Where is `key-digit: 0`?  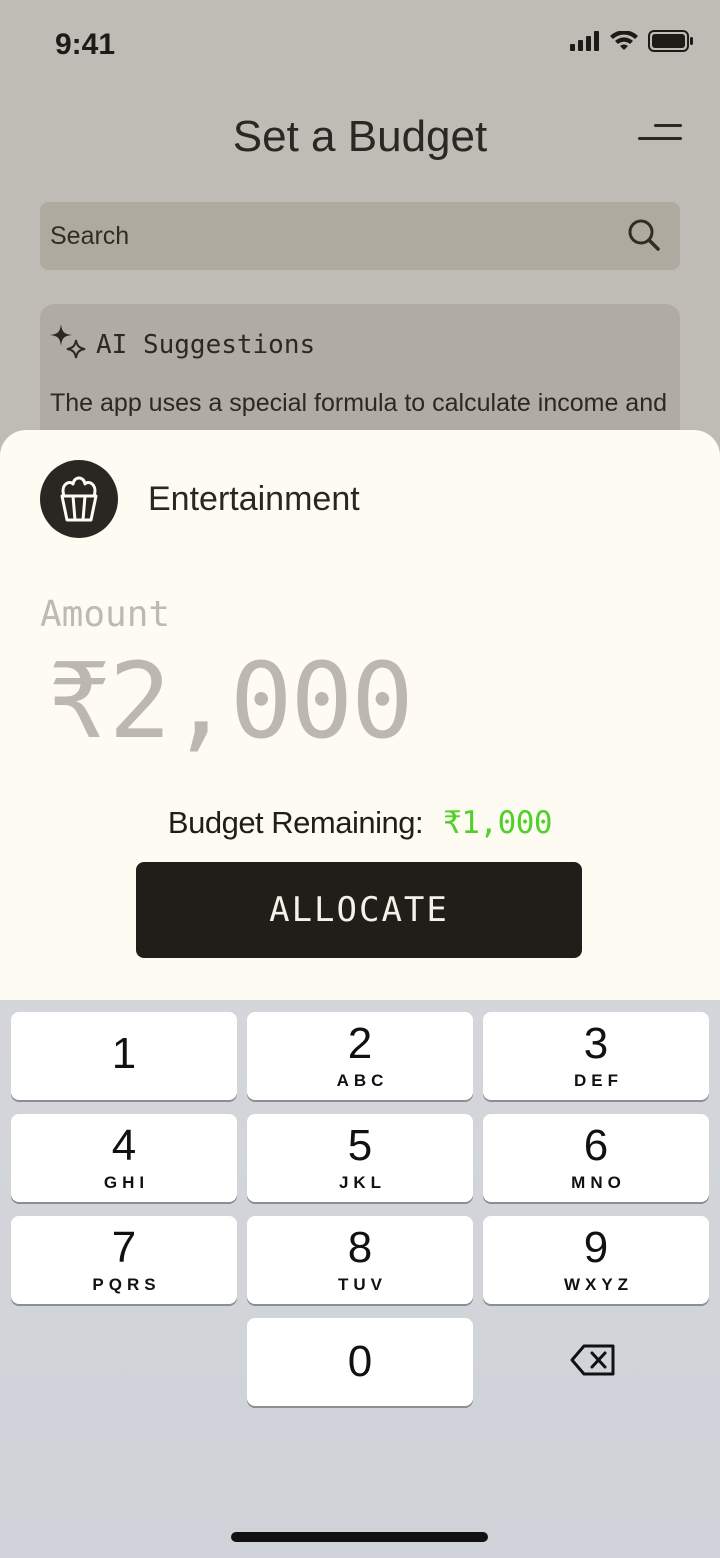
key-digit: 0 is located at coordinates (360, 1361).